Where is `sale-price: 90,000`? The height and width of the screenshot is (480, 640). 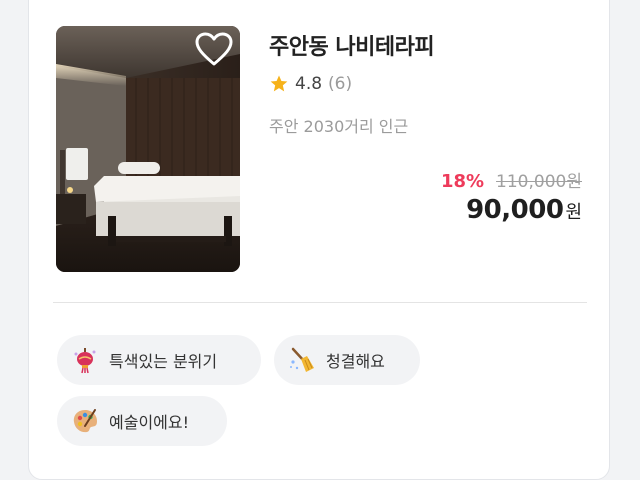
sale-price: 90,000 is located at coordinates (515, 210).